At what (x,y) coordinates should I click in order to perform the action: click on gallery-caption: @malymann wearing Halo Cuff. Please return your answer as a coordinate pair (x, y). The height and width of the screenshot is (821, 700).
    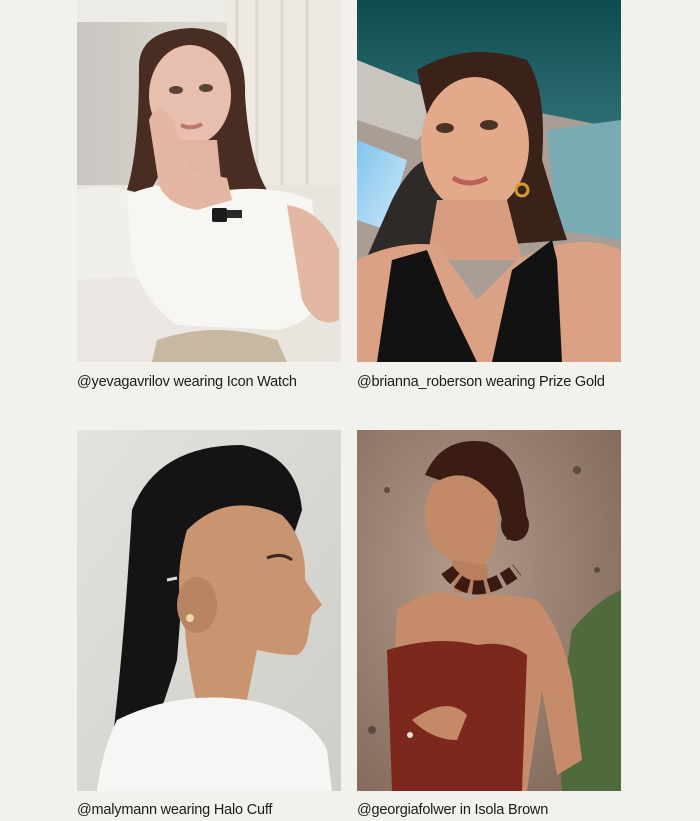
    Looking at the image, I should click on (209, 810).